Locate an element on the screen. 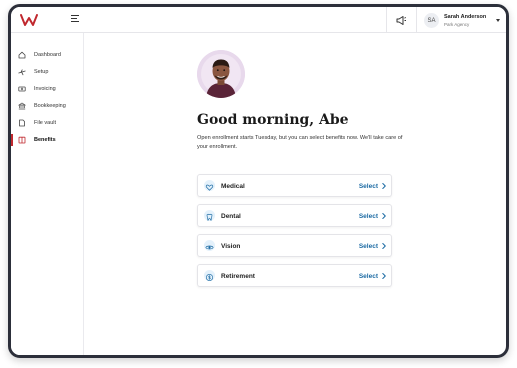 This screenshot has height=368, width=517. user-avatar: SA is located at coordinates (431, 20).